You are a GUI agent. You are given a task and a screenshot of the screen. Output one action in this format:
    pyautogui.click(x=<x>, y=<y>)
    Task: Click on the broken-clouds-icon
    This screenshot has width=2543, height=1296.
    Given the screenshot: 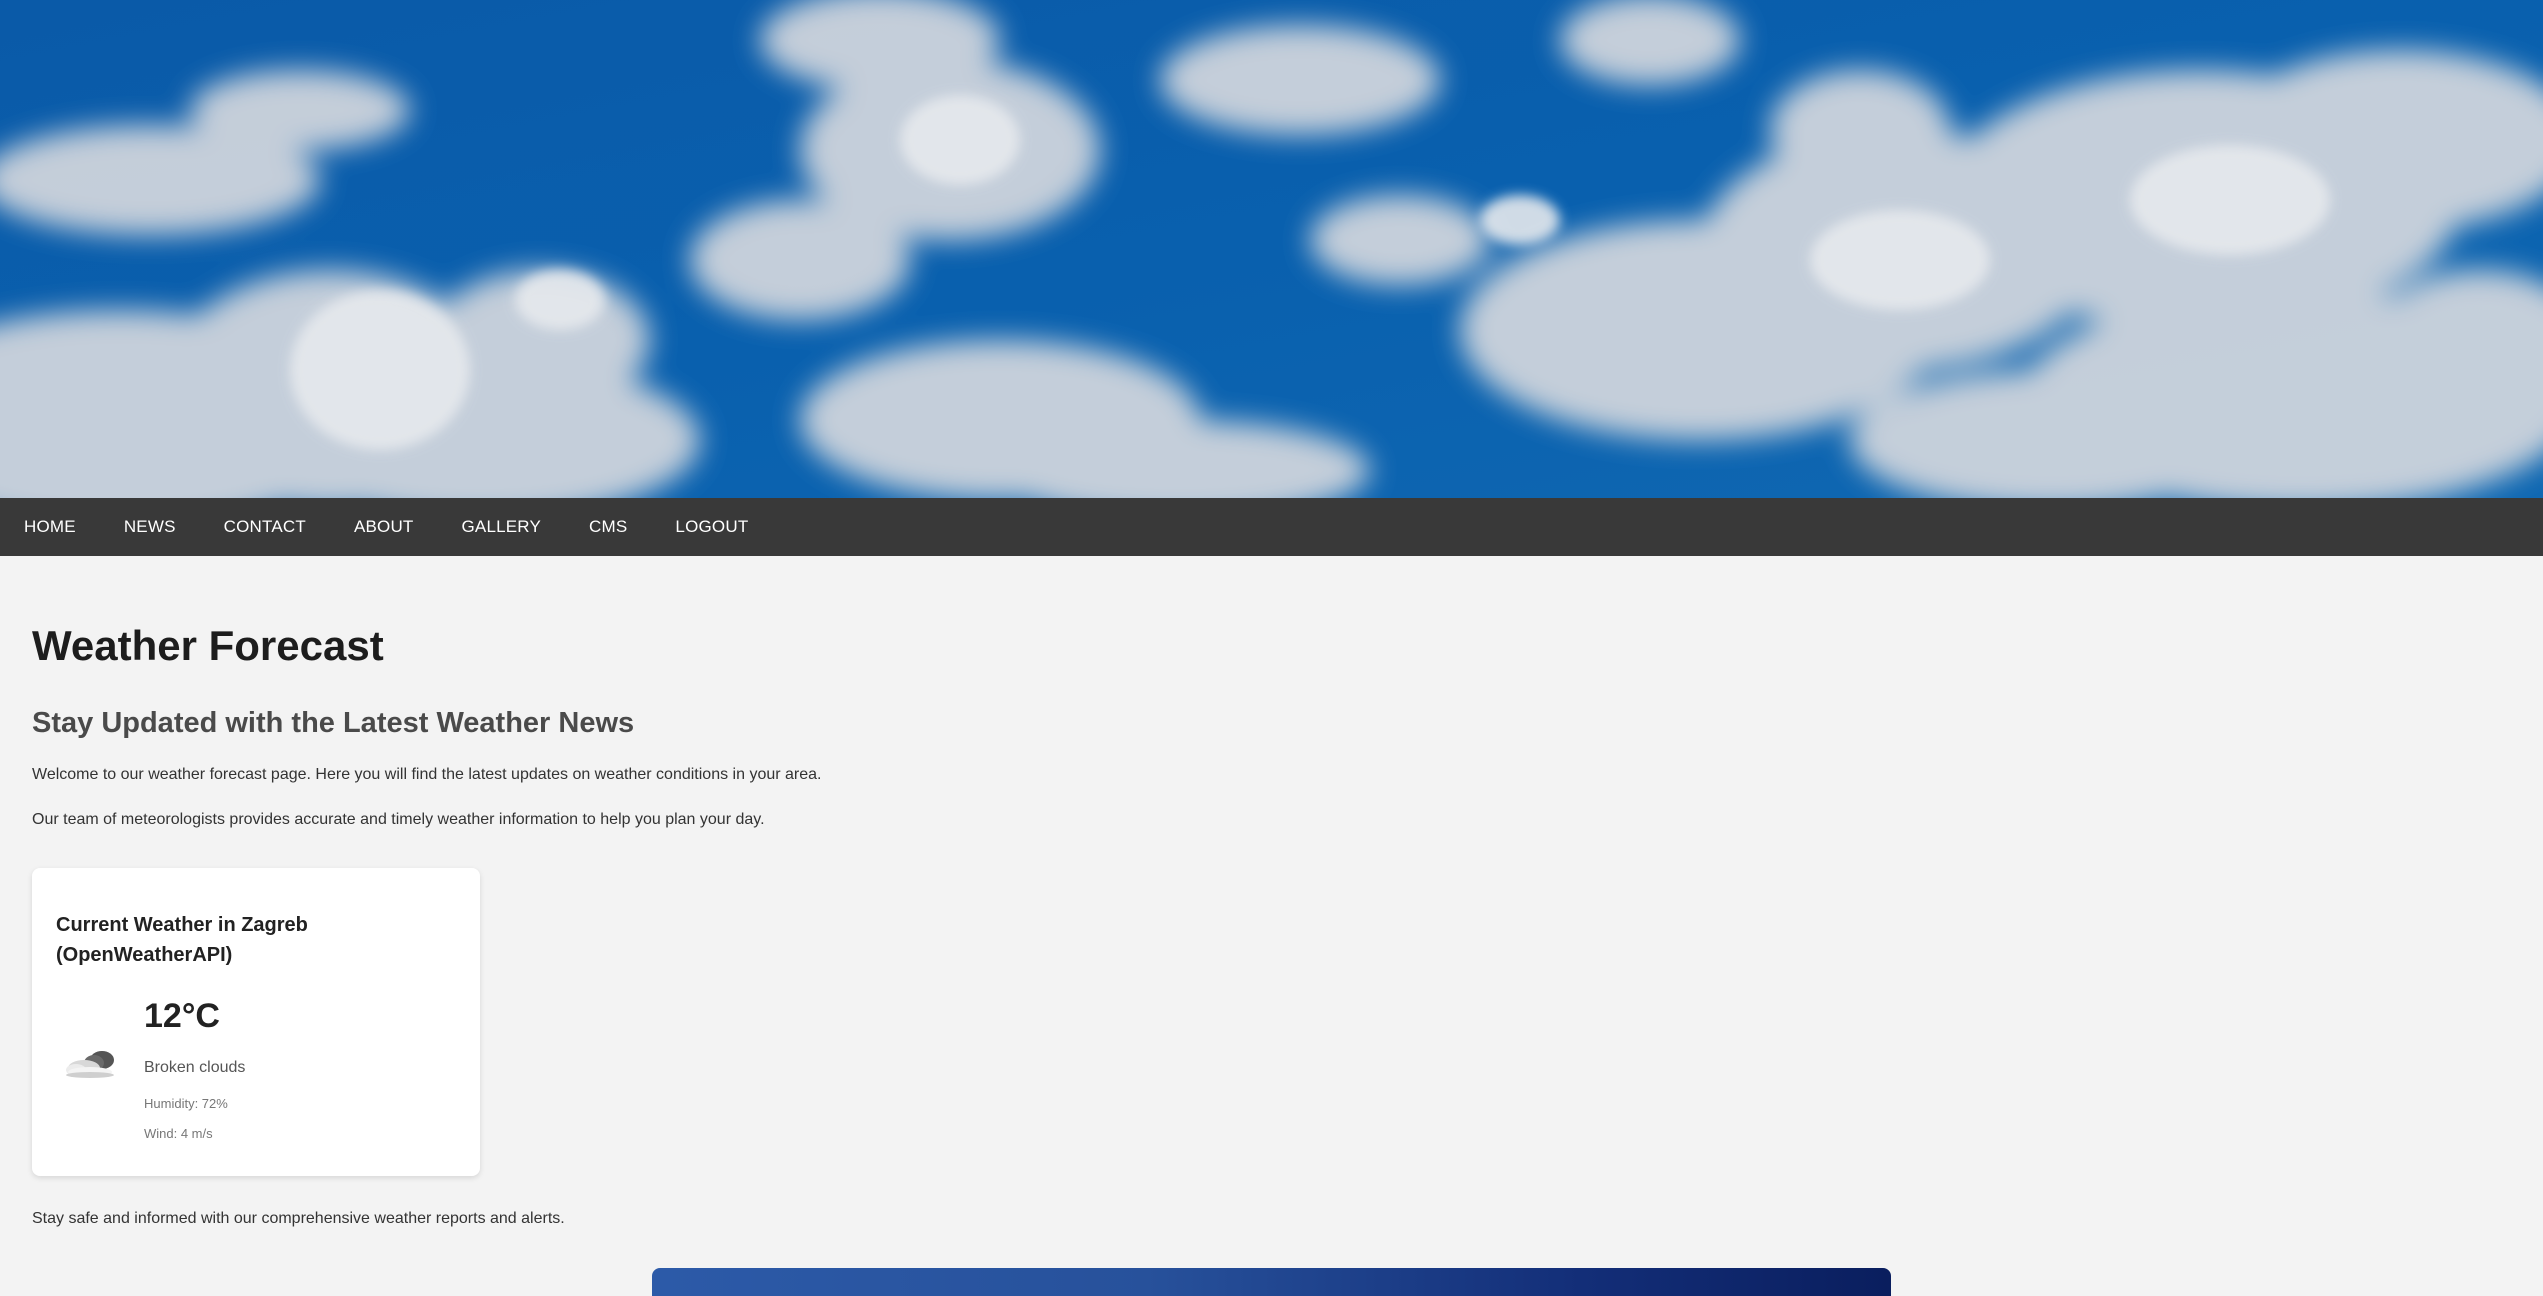 What is the action you would take?
    pyautogui.click(x=91, y=1063)
    